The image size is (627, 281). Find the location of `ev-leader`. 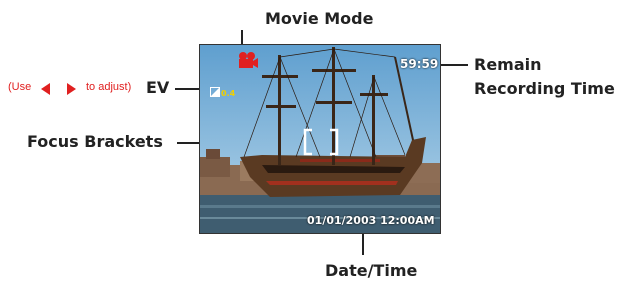

ev-leader is located at coordinates (188, 89).